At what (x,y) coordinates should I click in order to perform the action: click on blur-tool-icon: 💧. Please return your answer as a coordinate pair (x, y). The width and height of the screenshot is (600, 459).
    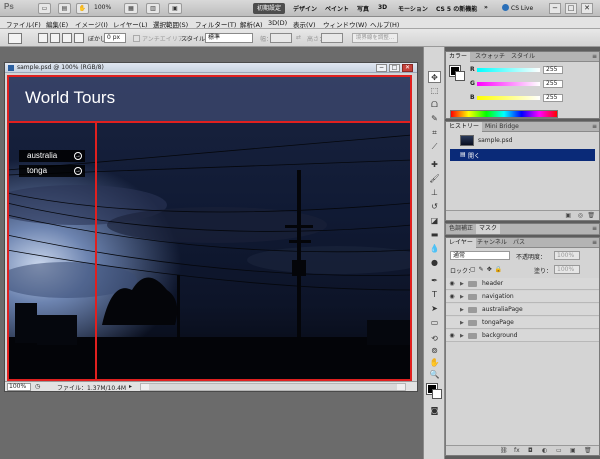
    Looking at the image, I should click on (434, 249).